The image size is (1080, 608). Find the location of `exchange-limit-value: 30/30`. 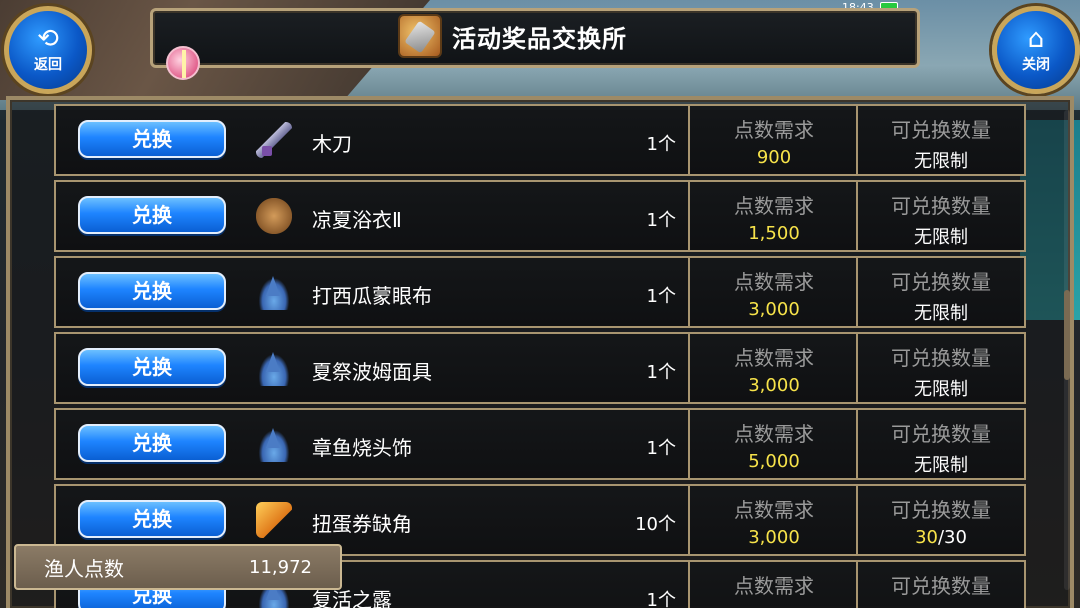

exchange-limit-value: 30/30 is located at coordinates (941, 537).